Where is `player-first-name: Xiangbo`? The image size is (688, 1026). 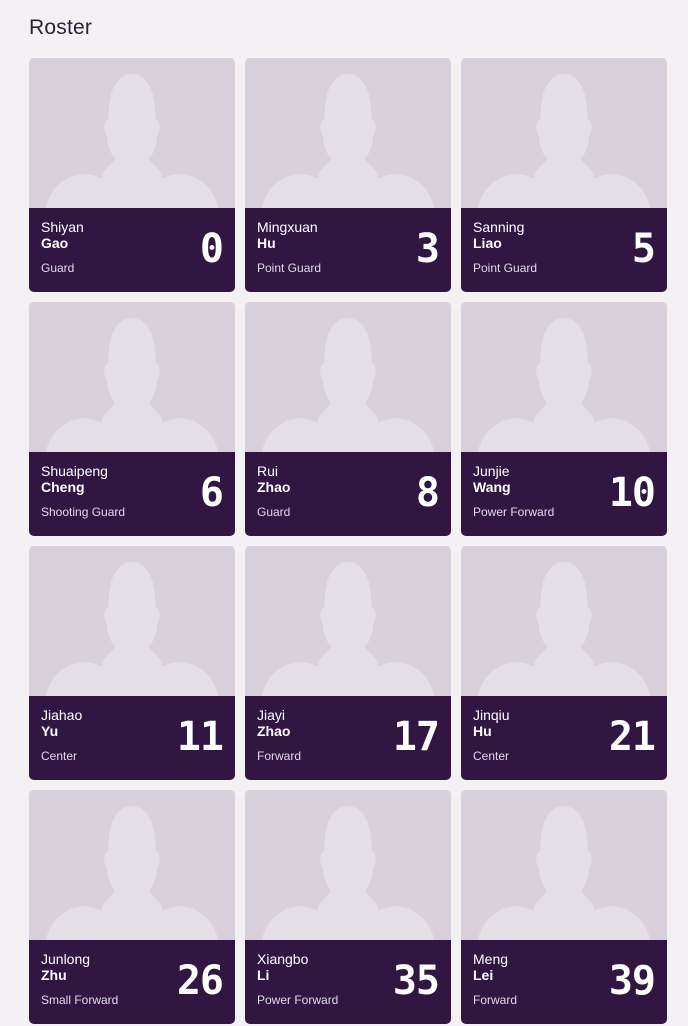
player-first-name: Xiangbo is located at coordinates (283, 959).